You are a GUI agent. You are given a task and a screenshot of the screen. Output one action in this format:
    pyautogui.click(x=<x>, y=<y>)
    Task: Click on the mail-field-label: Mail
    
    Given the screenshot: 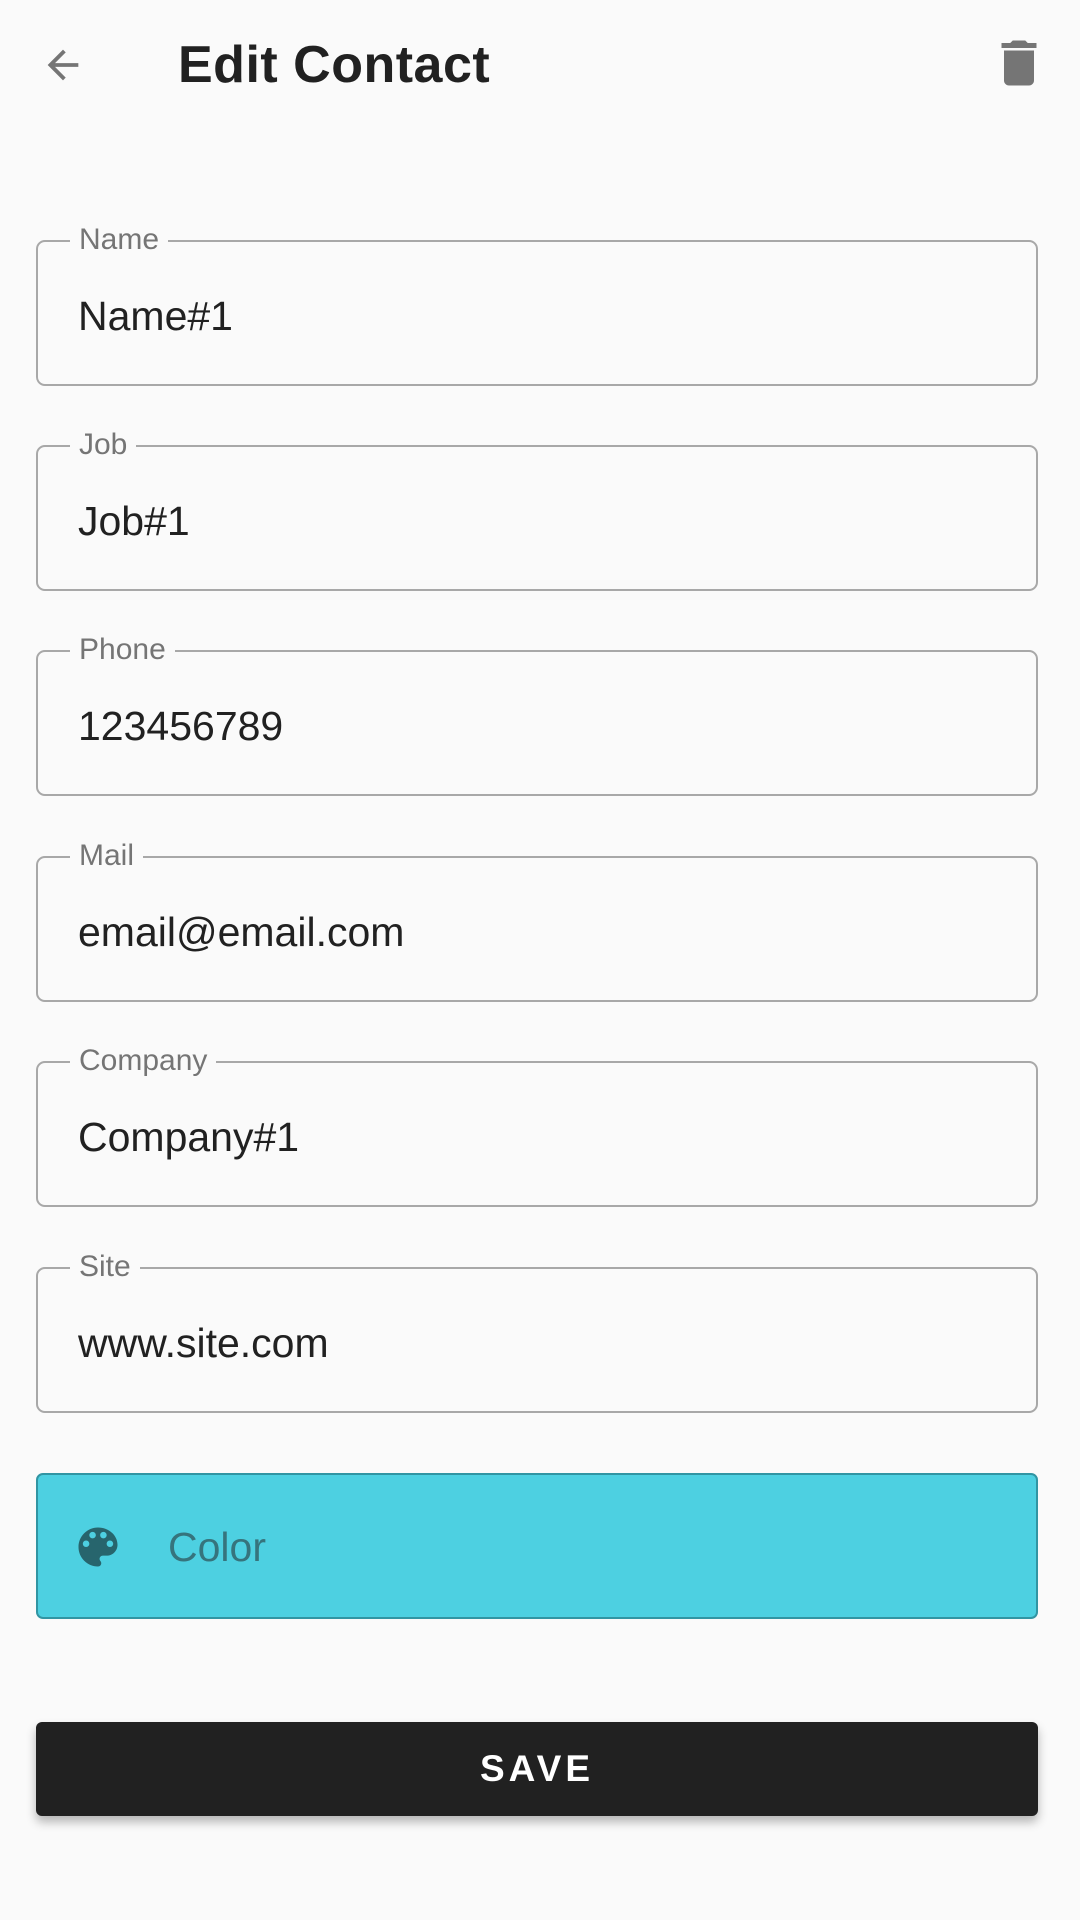 What is the action you would take?
    pyautogui.click(x=107, y=856)
    